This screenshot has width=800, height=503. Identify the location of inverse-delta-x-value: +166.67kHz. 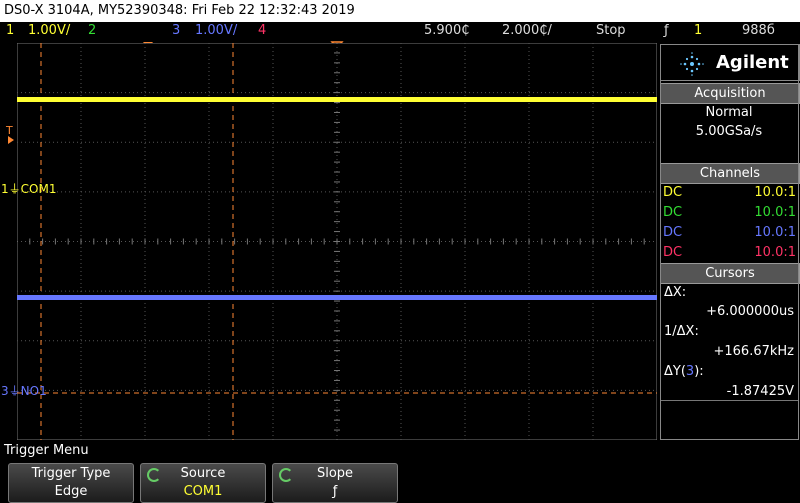
(753, 351).